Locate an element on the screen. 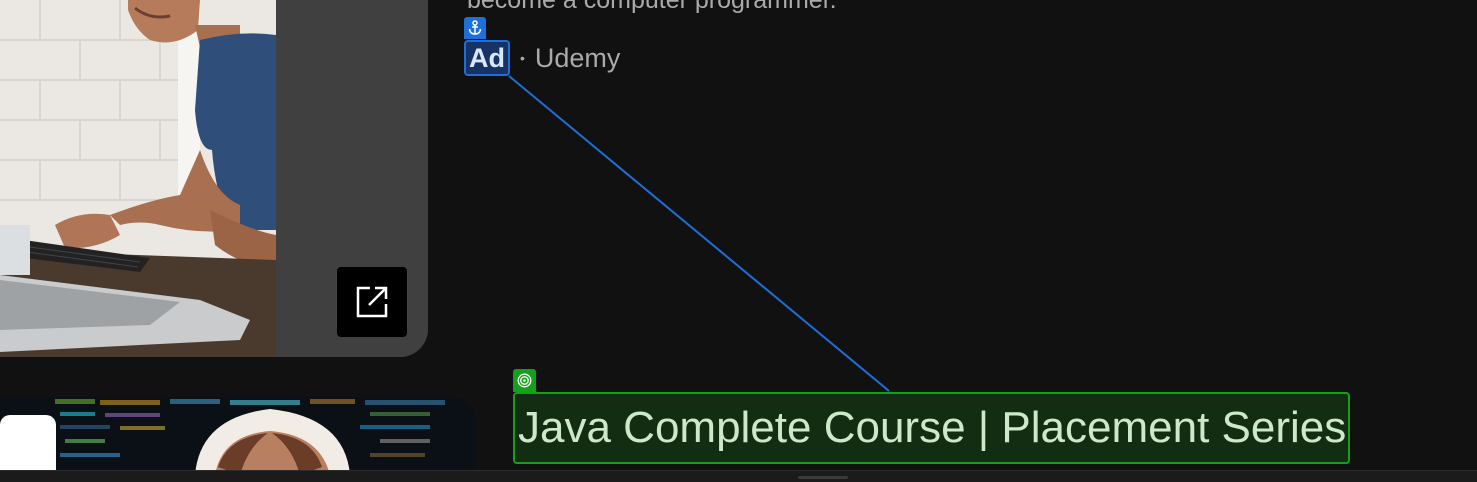  video-thumbnail-image is located at coordinates (238, 436).